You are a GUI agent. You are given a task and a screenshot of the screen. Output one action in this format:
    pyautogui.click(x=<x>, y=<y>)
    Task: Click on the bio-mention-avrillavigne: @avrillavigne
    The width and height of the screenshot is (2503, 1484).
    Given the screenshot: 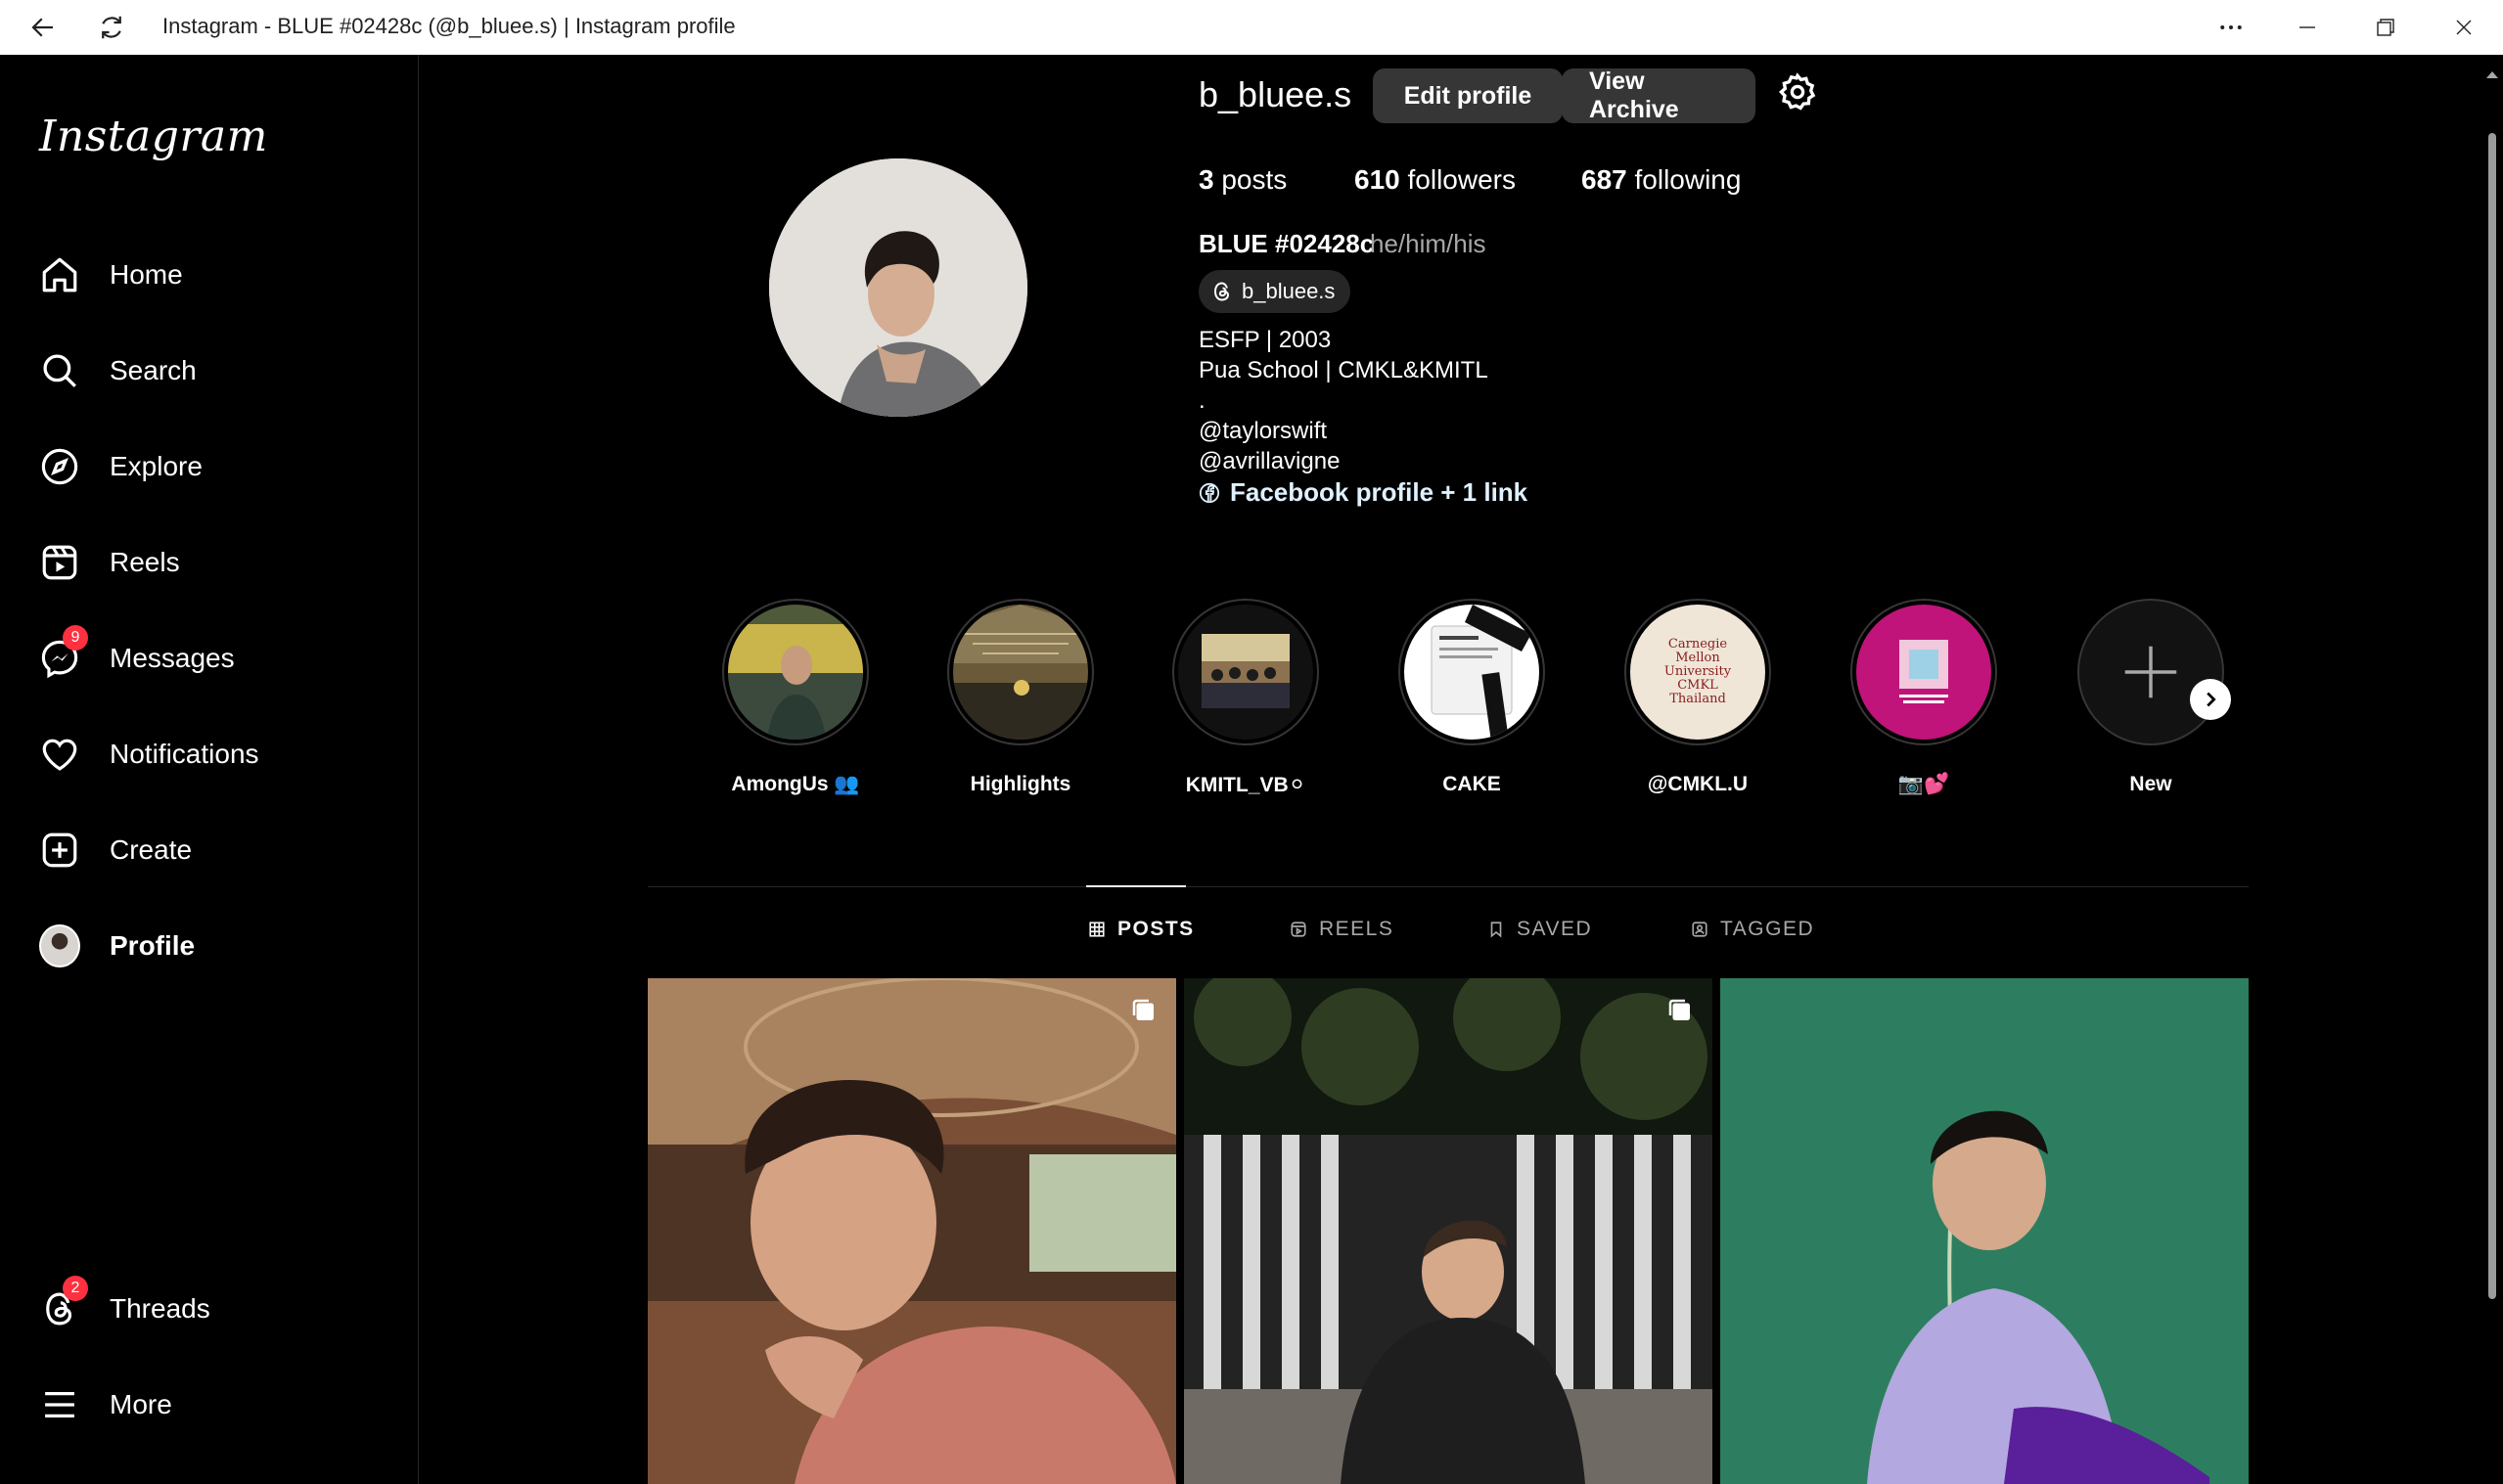 What is the action you would take?
    pyautogui.click(x=1269, y=461)
    